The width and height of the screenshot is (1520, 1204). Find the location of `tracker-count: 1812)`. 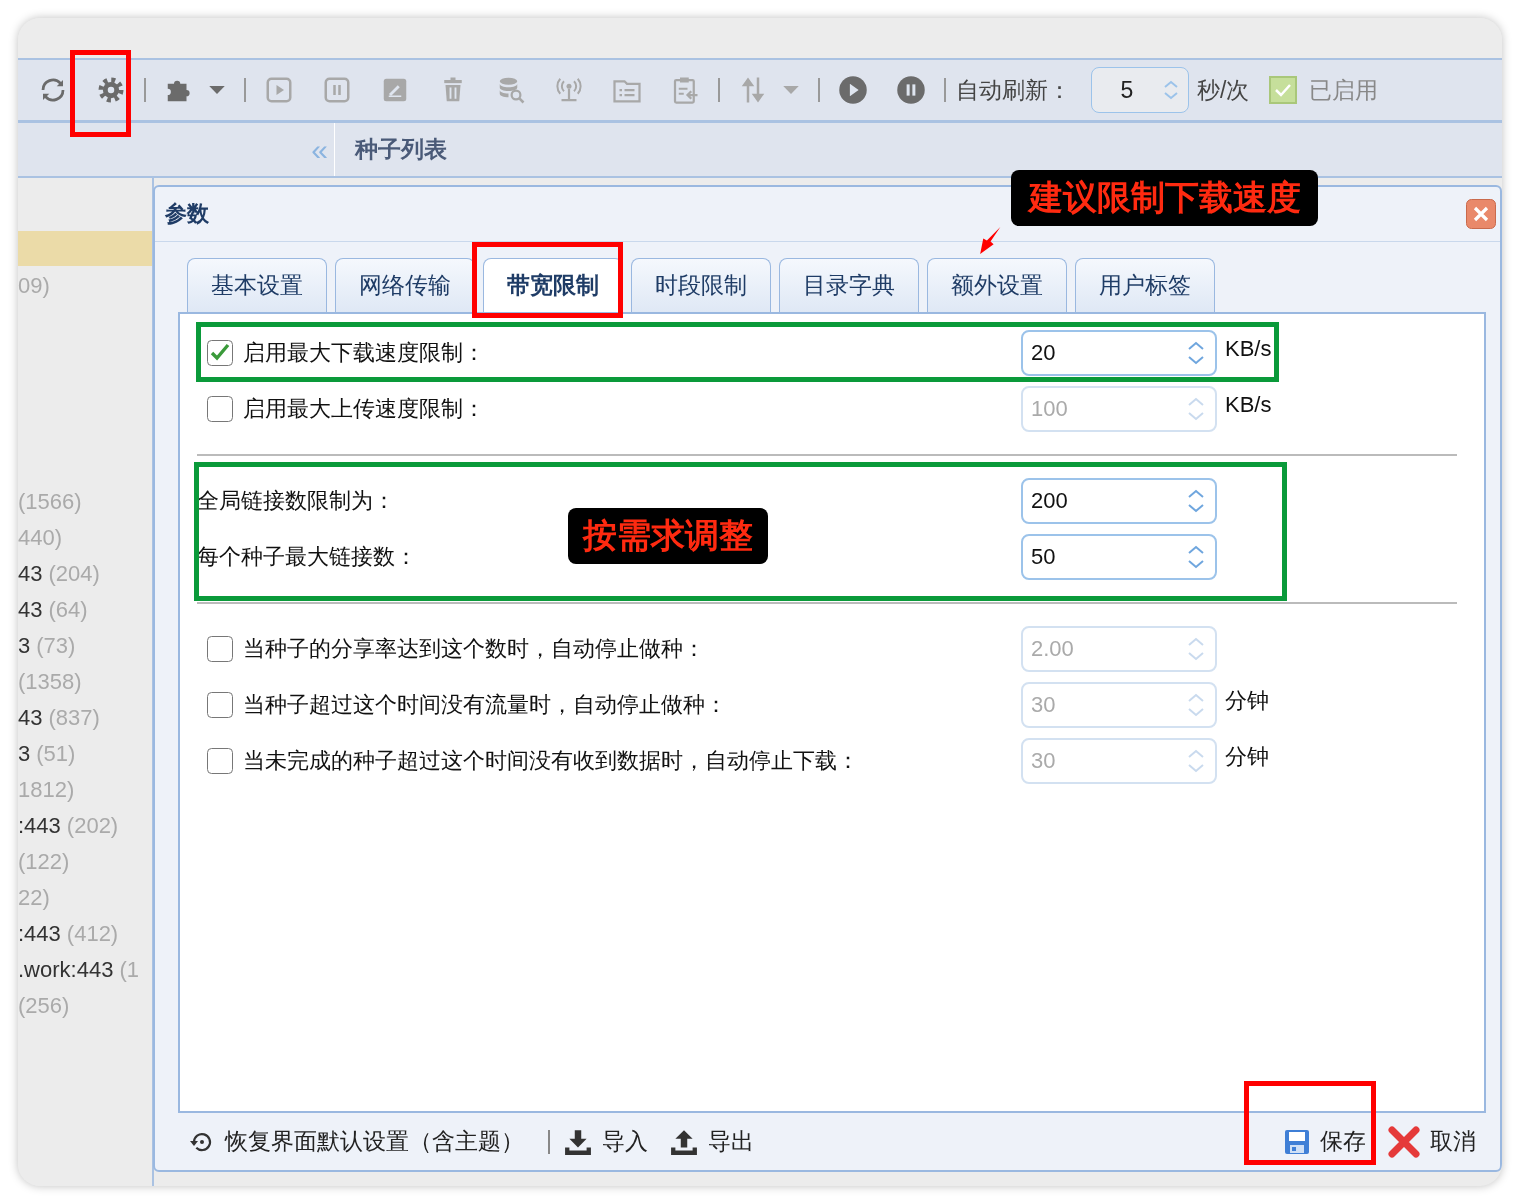

tracker-count: 1812) is located at coordinates (46, 790).